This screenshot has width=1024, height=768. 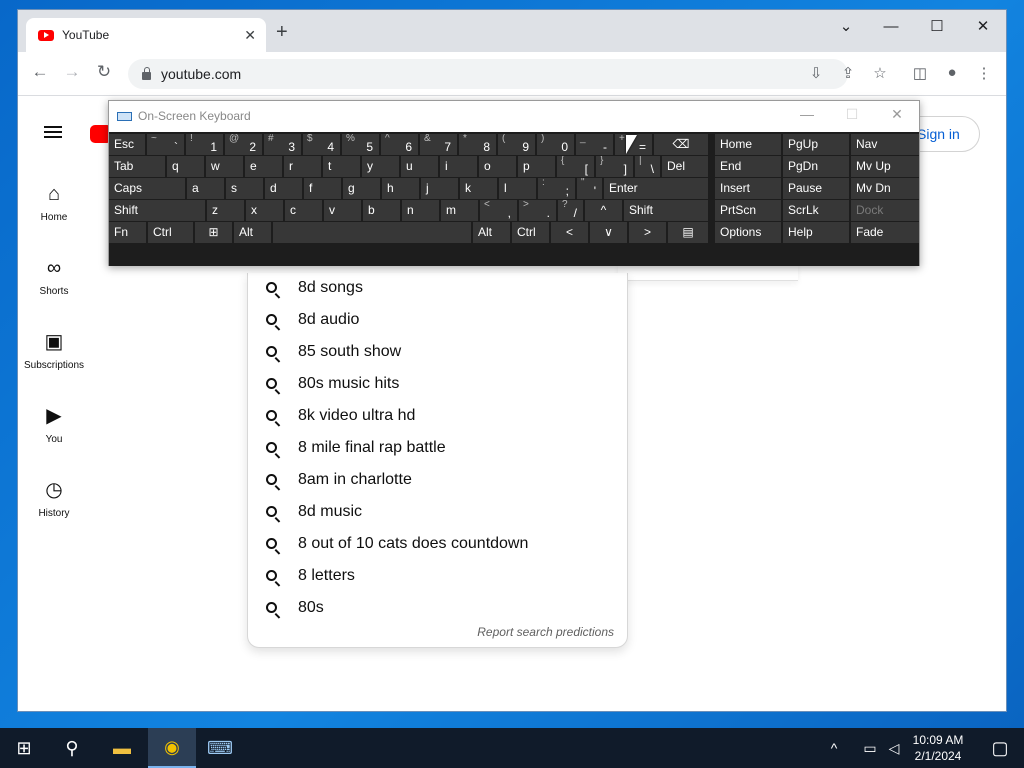 I want to click on search-icon: ⚲, so click(x=72, y=748).